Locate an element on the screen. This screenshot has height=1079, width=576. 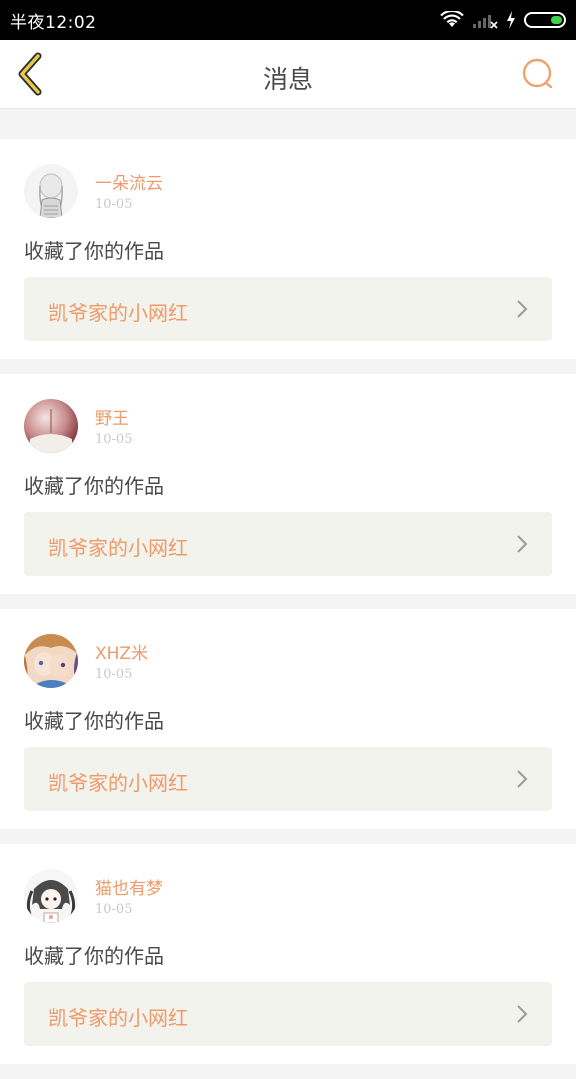
signal-icon is located at coordinates (485, 22).